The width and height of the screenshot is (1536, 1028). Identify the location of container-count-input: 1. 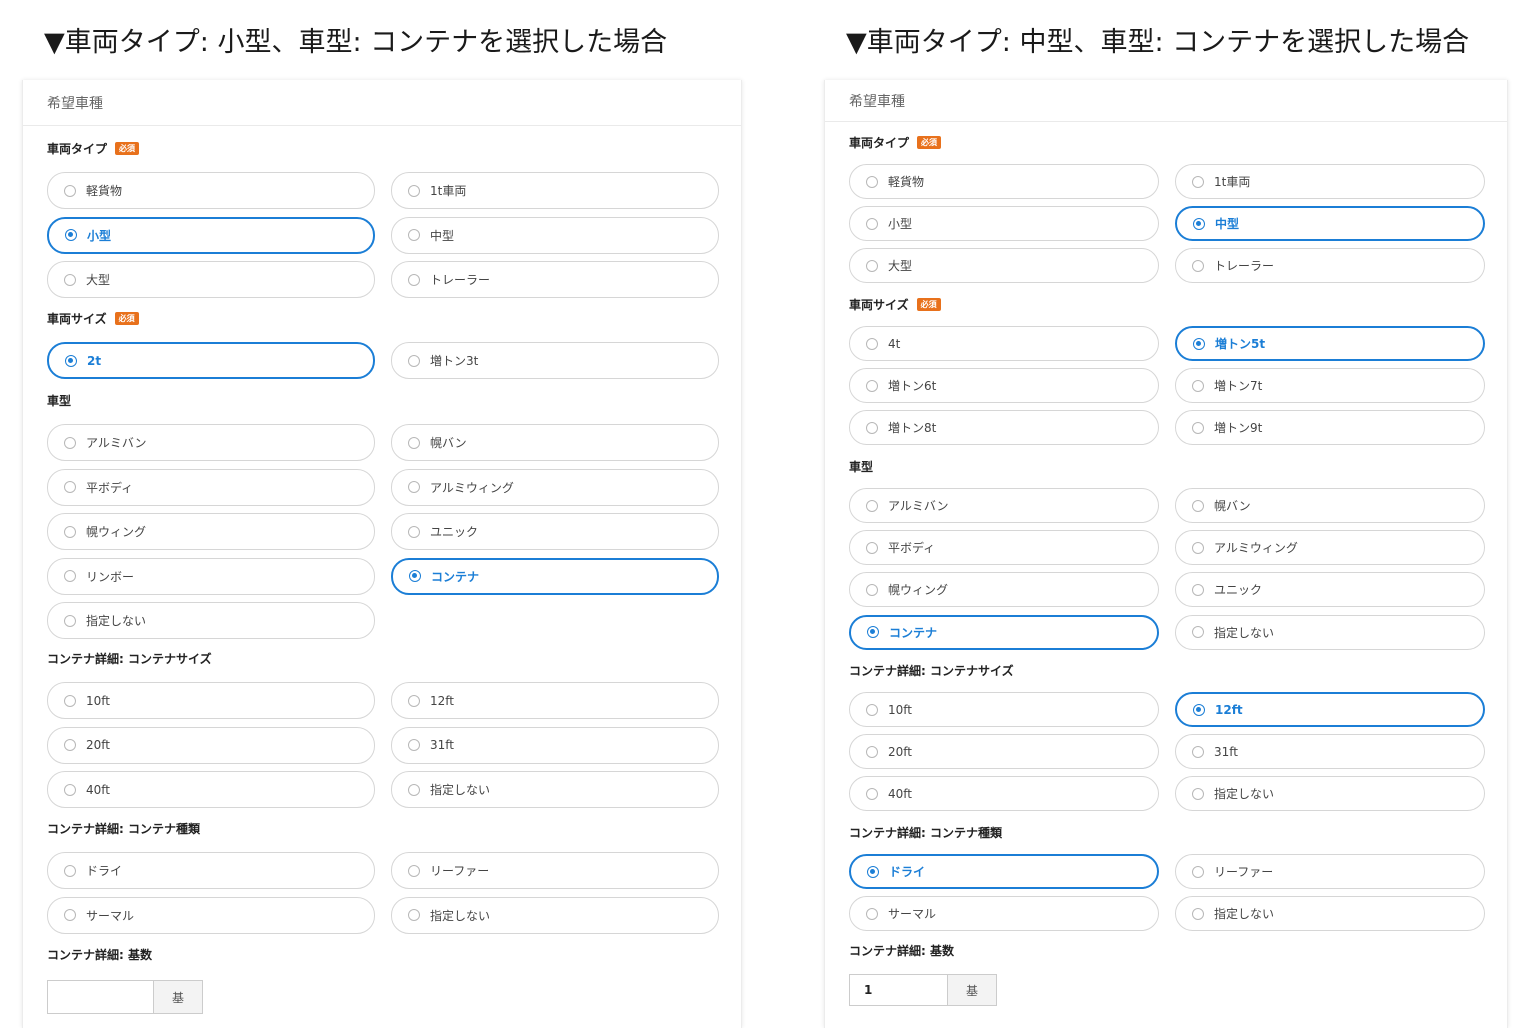
(898, 990).